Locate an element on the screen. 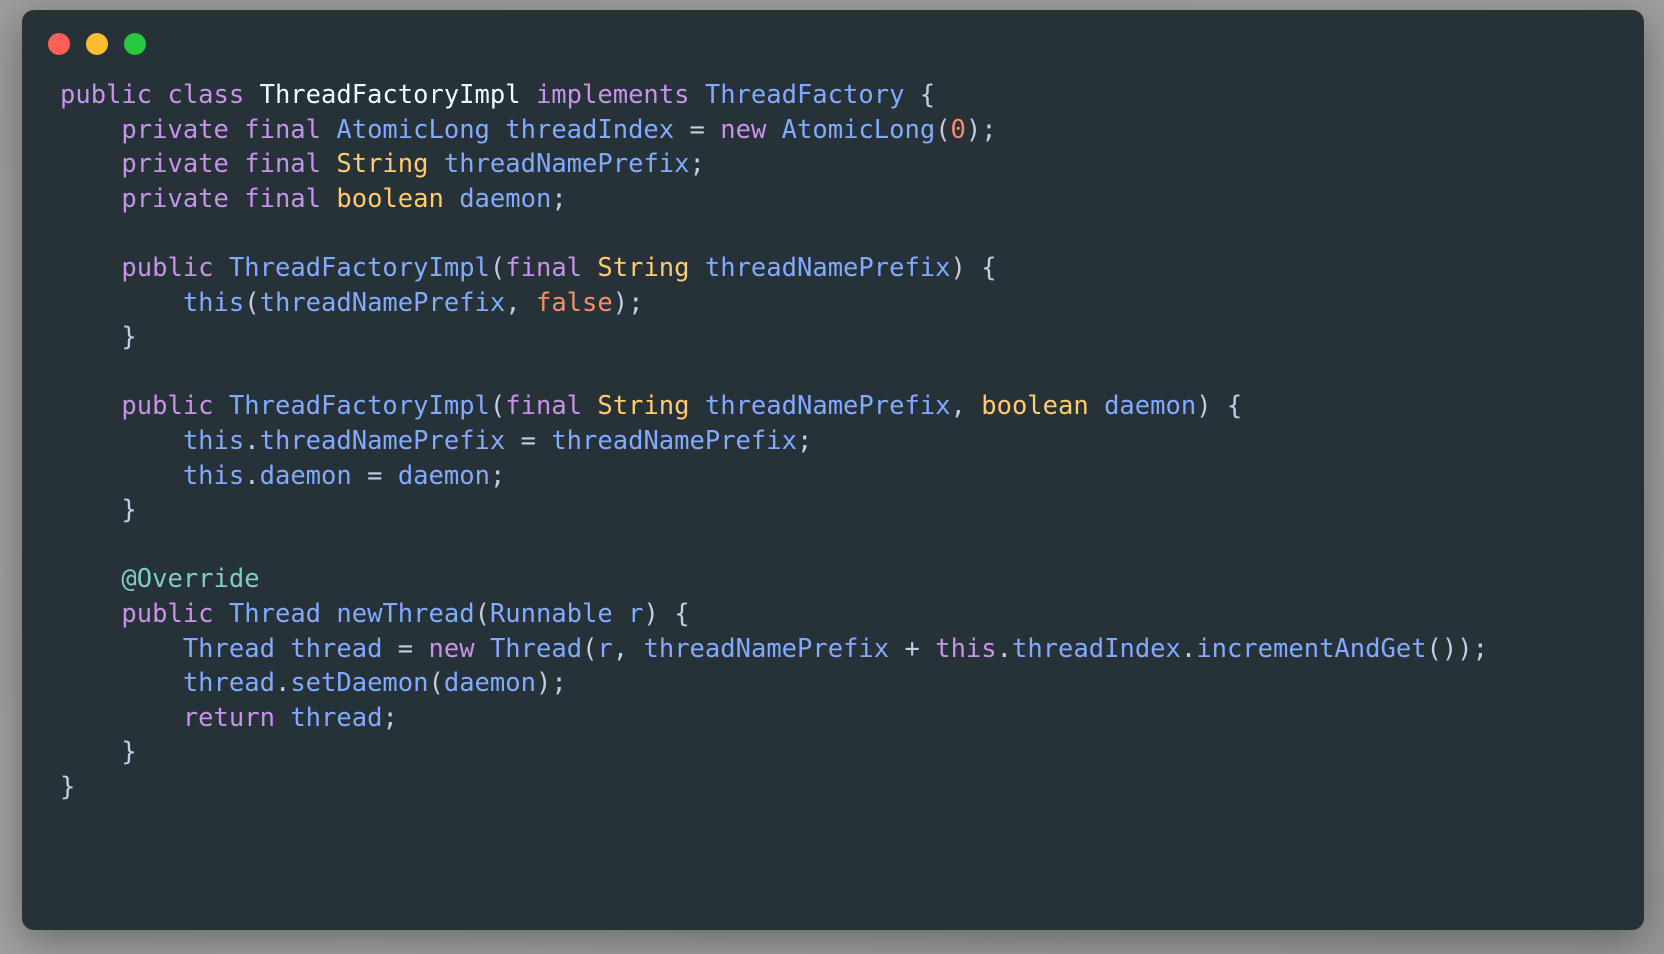 This screenshot has height=954, width=1664. code-token: new is located at coordinates (451, 648).